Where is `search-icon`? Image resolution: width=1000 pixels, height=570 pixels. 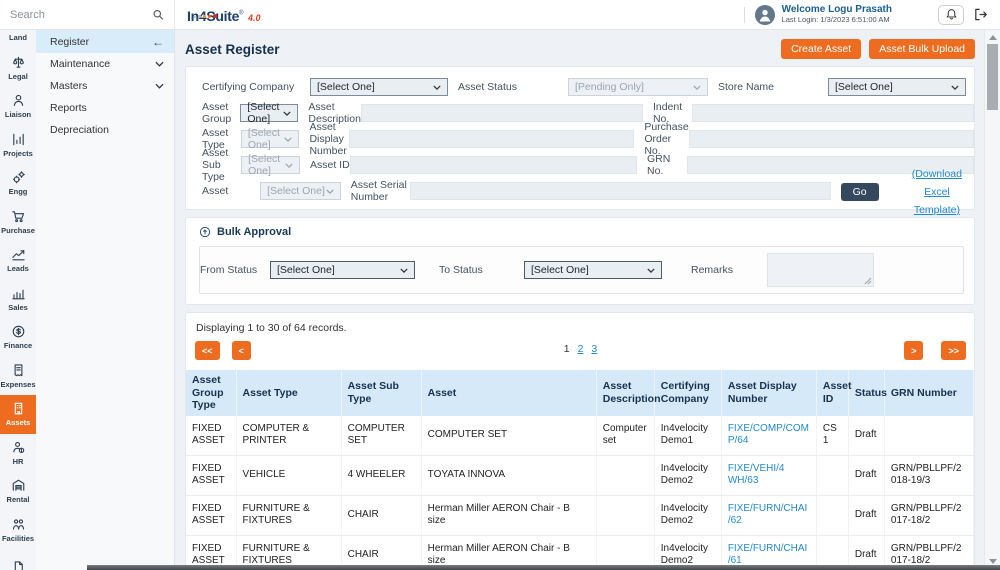 search-icon is located at coordinates (158, 14).